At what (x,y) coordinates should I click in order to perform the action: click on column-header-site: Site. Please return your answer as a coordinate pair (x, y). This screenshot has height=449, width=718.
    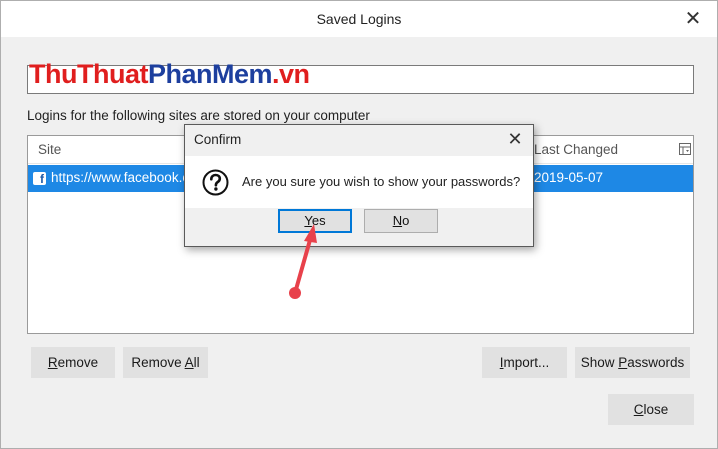
    Looking at the image, I should click on (49, 149).